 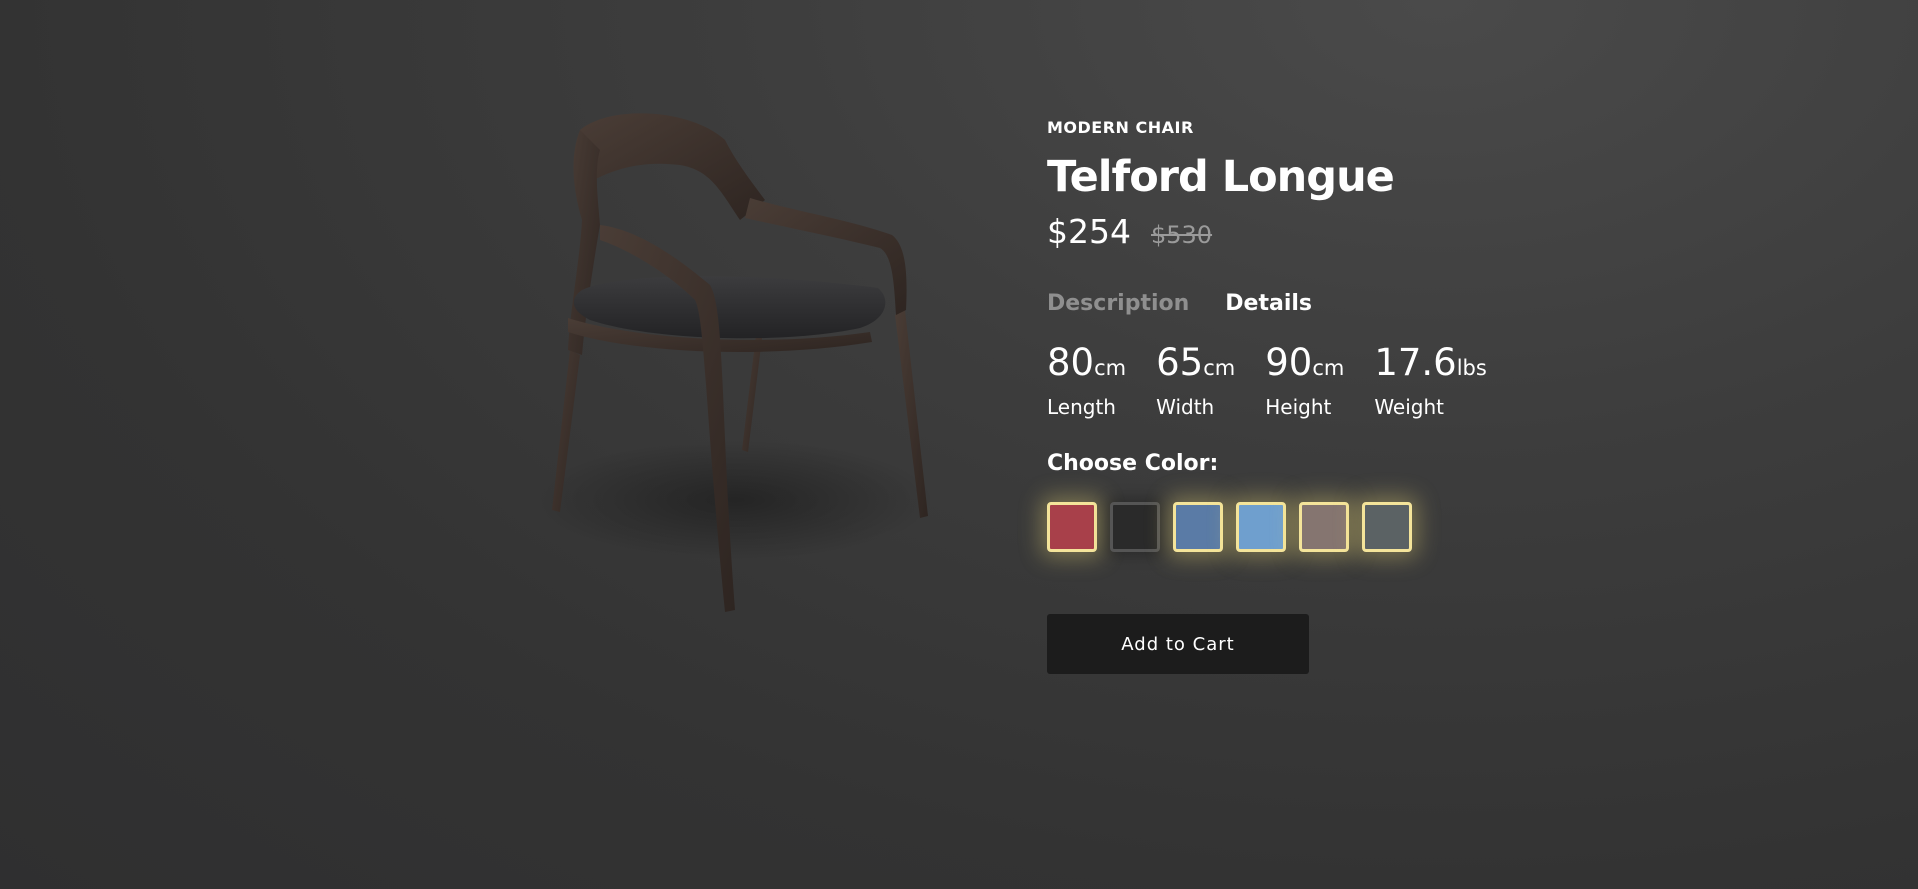 I want to click on spec-width-value: 65 cm, so click(x=1195, y=365).